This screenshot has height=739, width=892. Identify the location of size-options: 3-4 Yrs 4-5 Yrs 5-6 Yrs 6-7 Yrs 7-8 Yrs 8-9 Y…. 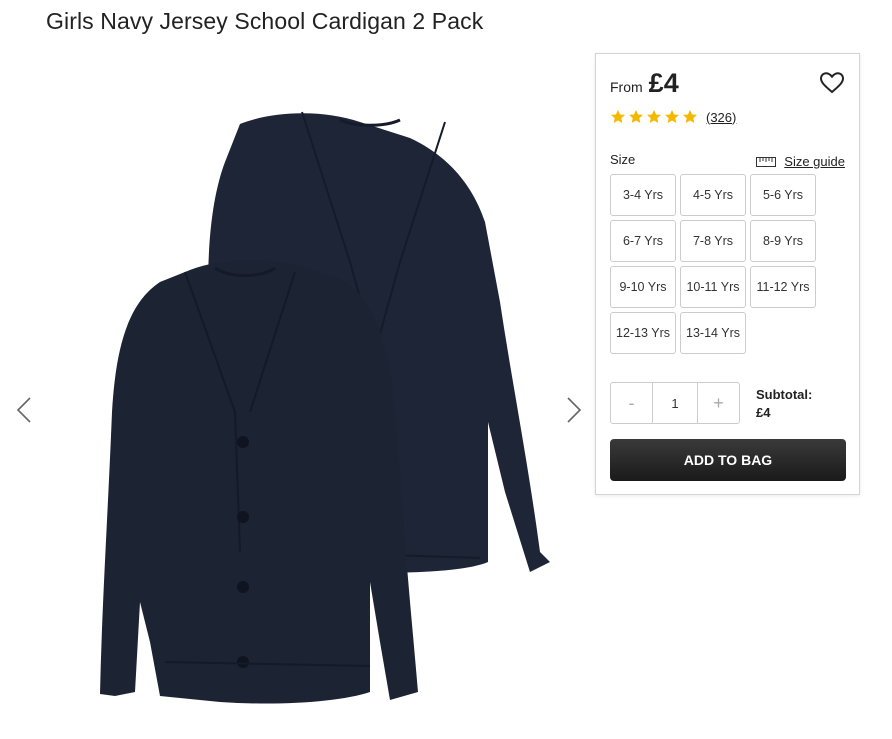
(715, 264).